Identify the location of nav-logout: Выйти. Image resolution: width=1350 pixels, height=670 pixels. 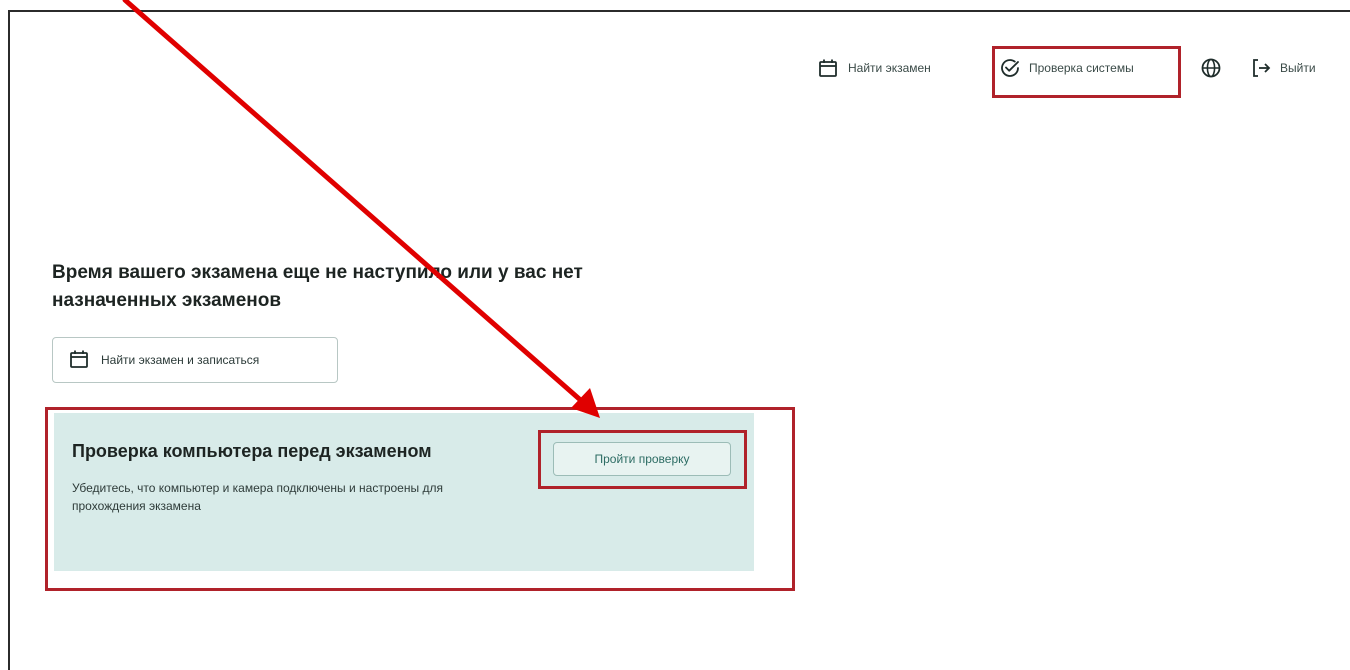
(1283, 68).